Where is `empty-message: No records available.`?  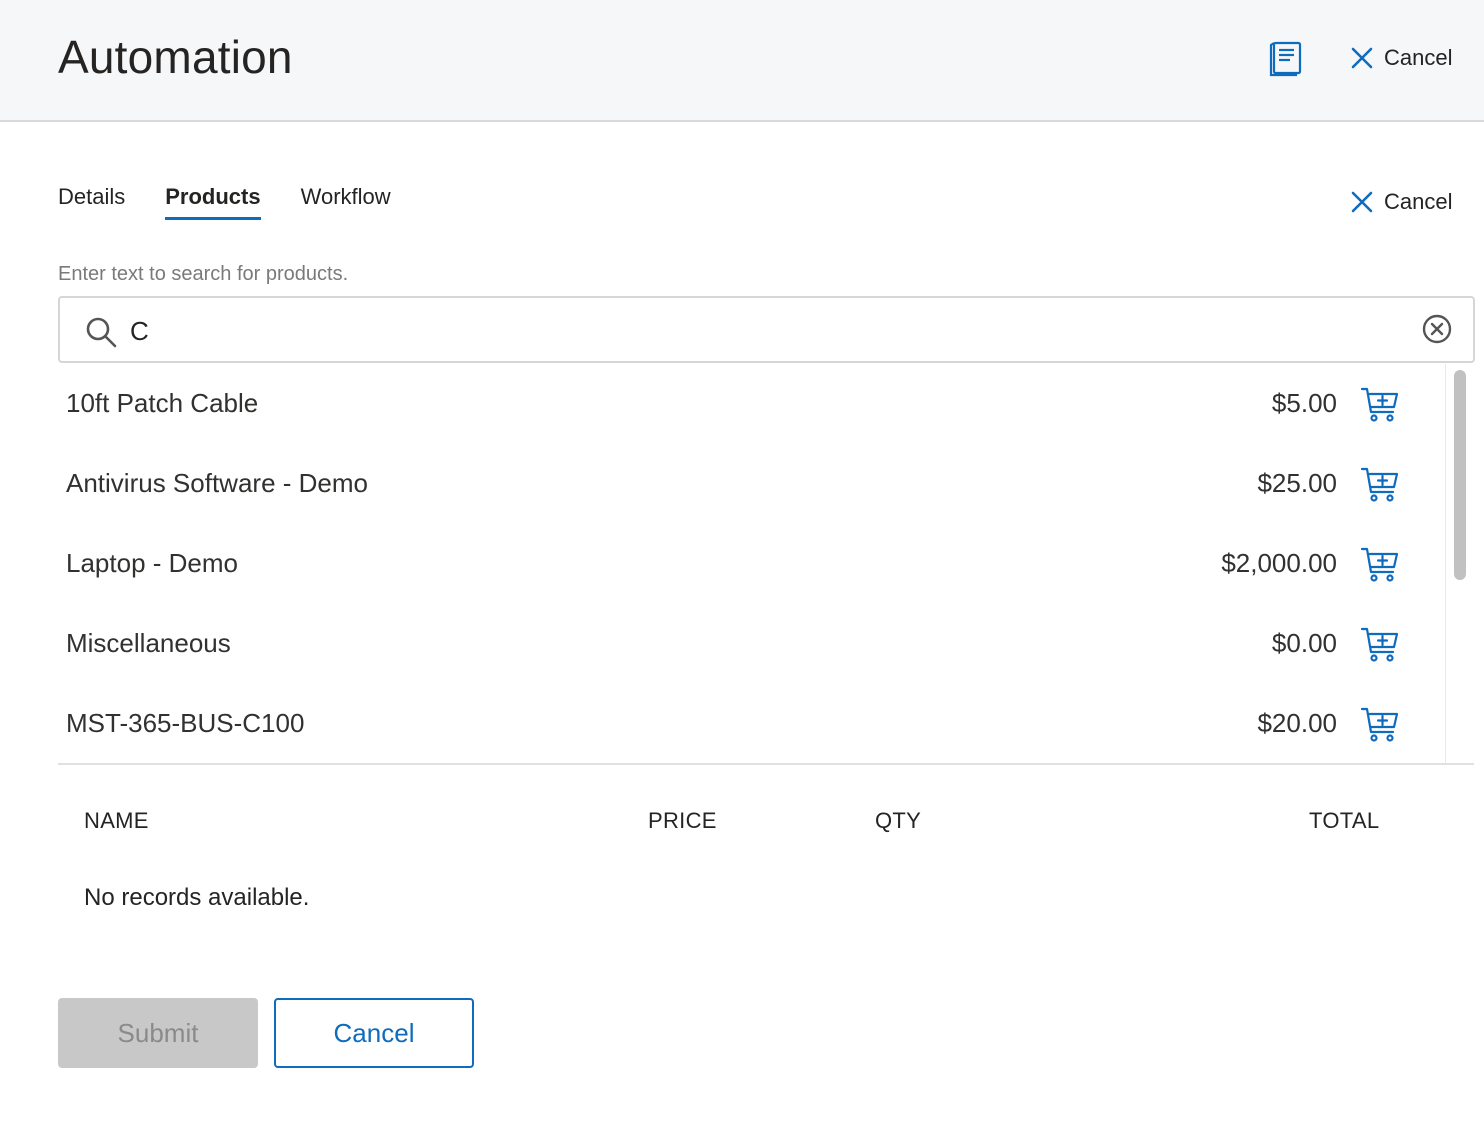
empty-message: No records available. is located at coordinates (197, 897).